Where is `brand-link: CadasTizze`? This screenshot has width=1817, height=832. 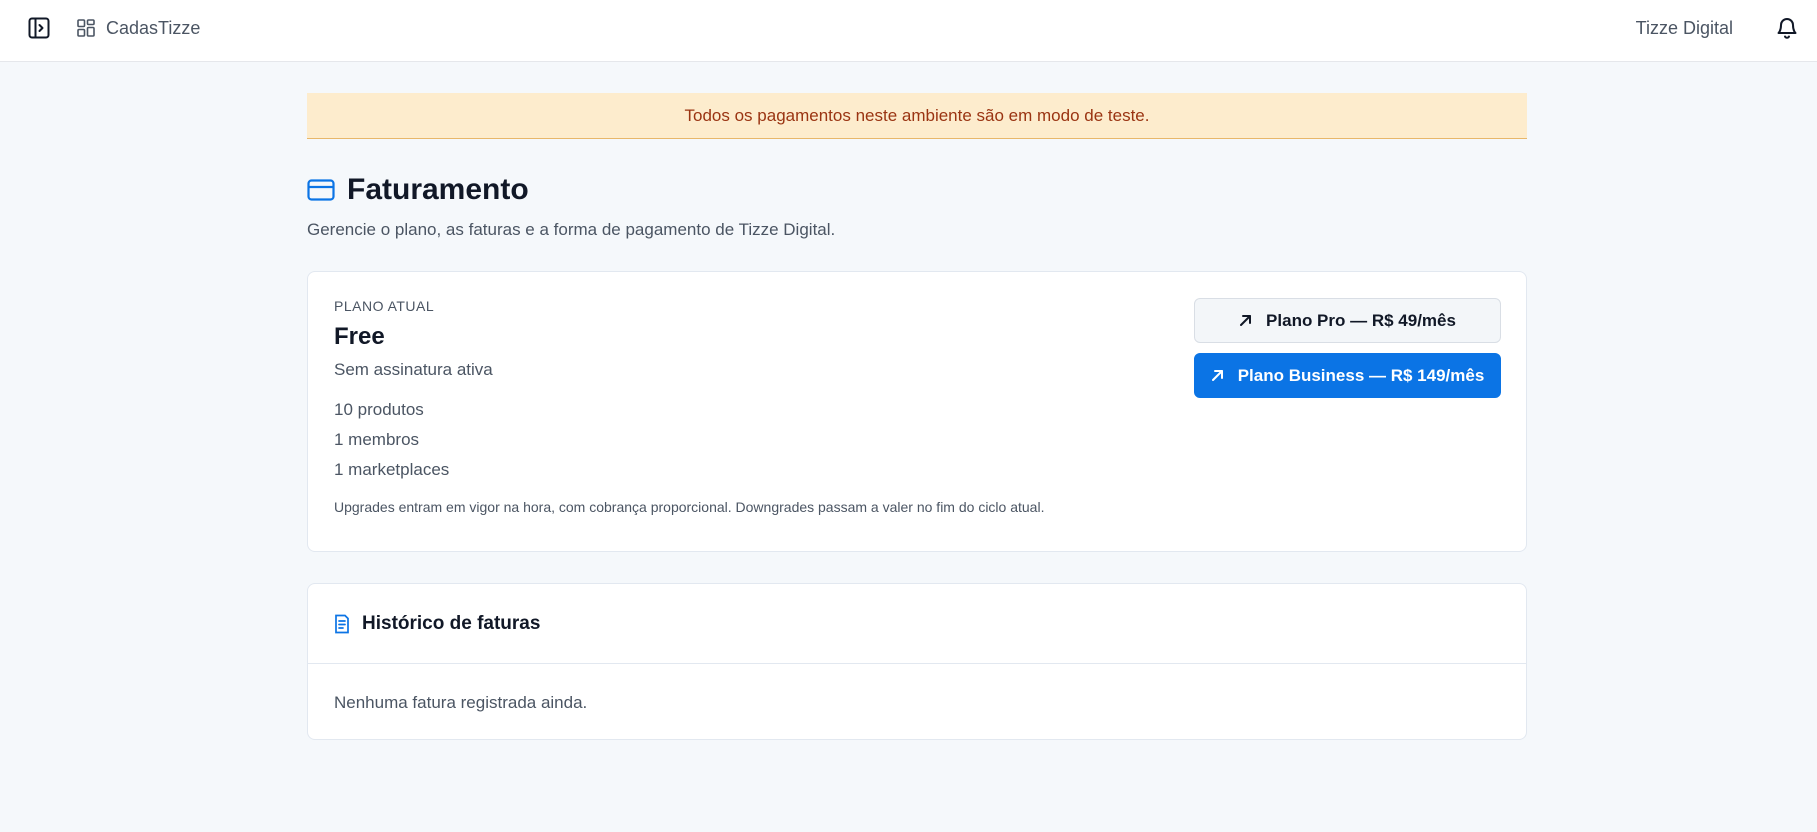
brand-link: CadasTizze is located at coordinates (138, 28).